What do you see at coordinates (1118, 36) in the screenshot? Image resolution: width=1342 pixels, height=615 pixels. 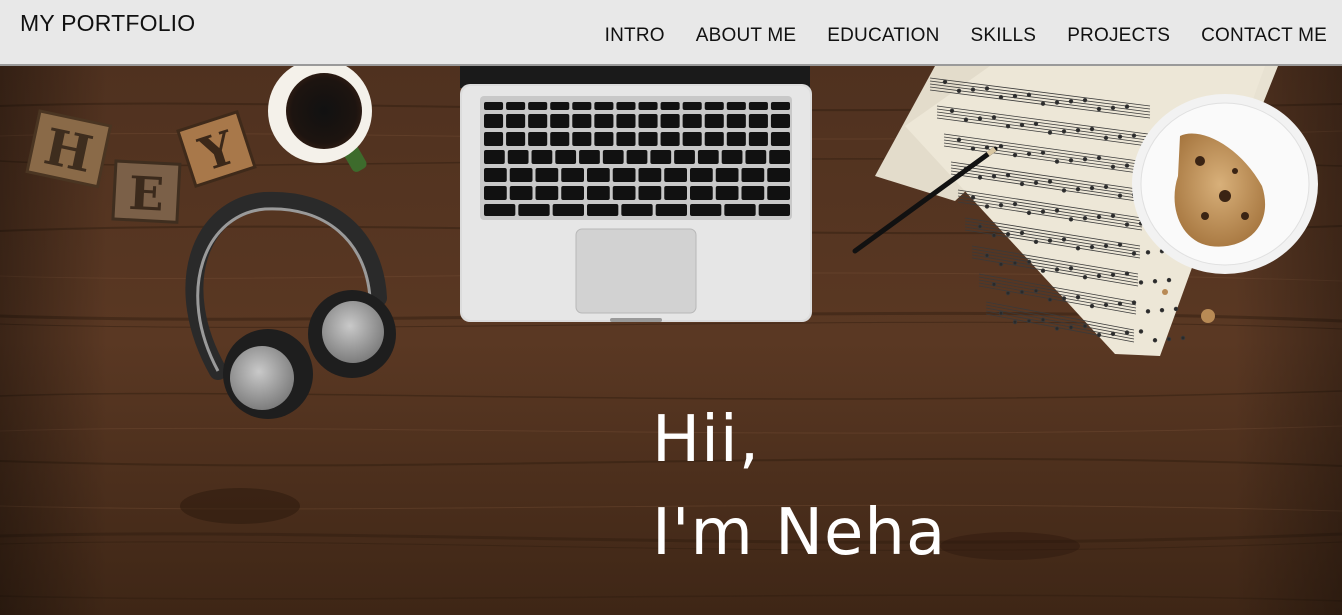 I see `nav-link-projects: PROJECTS` at bounding box center [1118, 36].